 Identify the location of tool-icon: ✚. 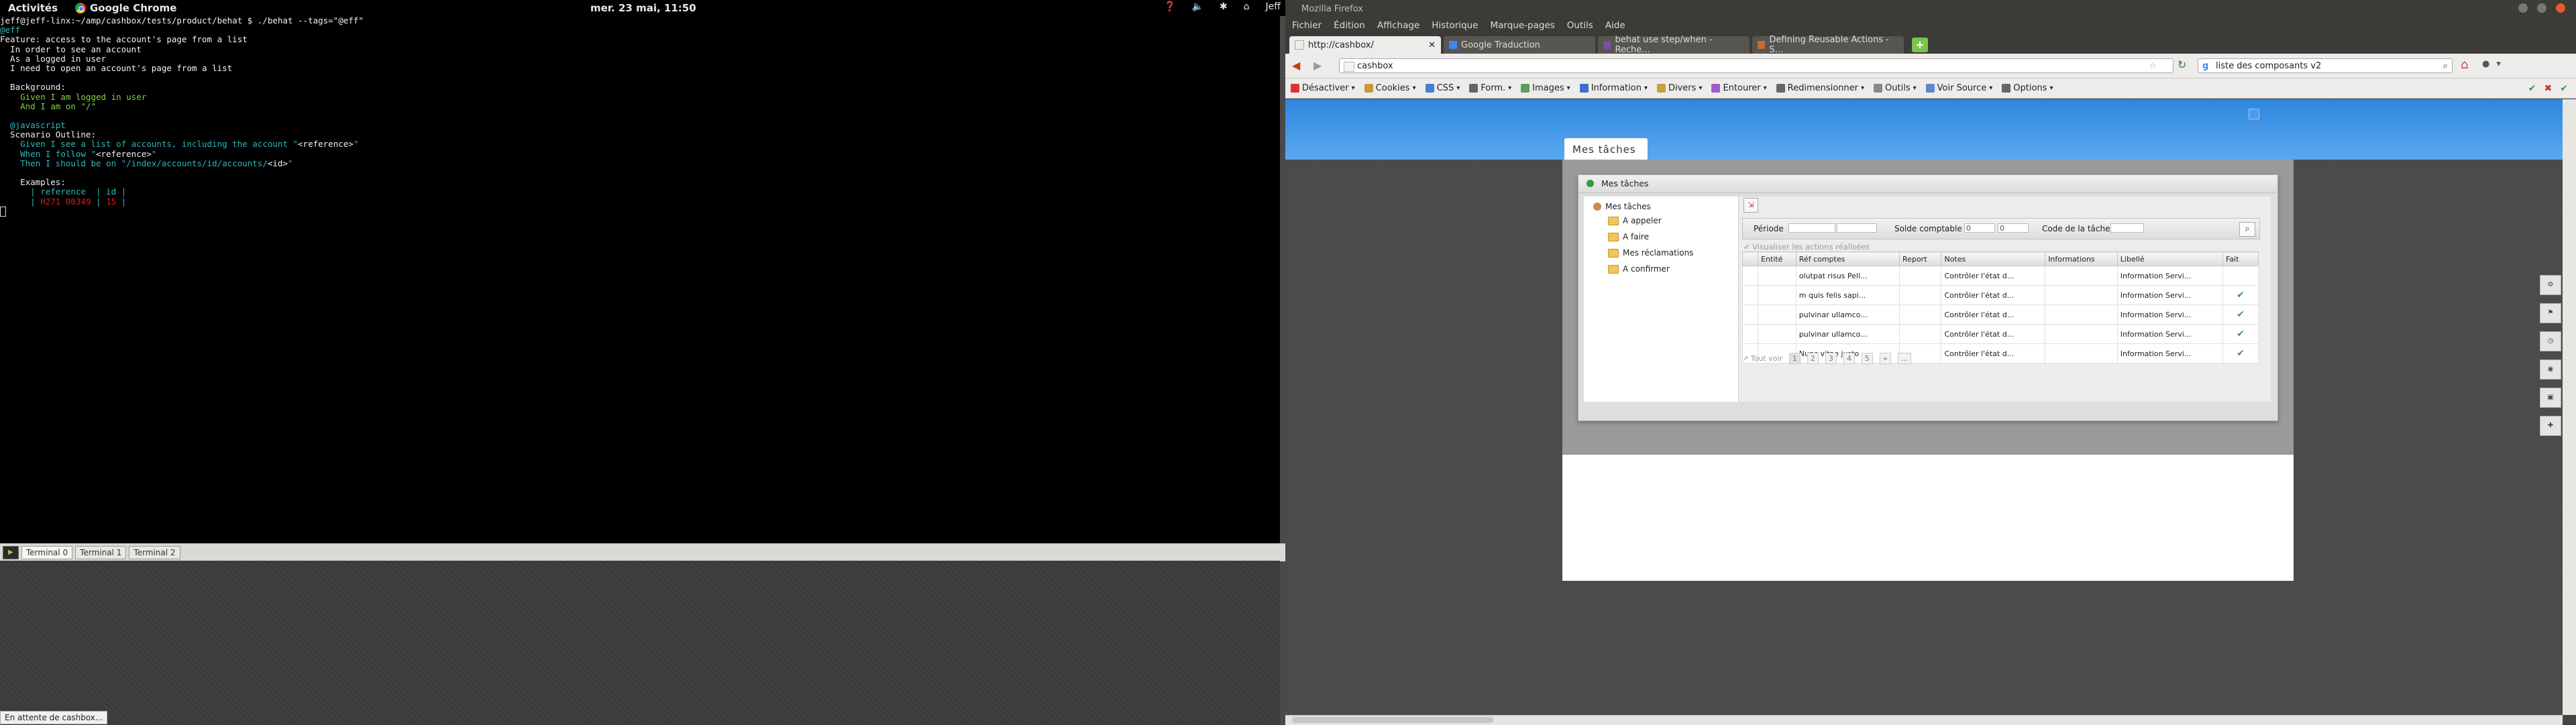
(2550, 426).